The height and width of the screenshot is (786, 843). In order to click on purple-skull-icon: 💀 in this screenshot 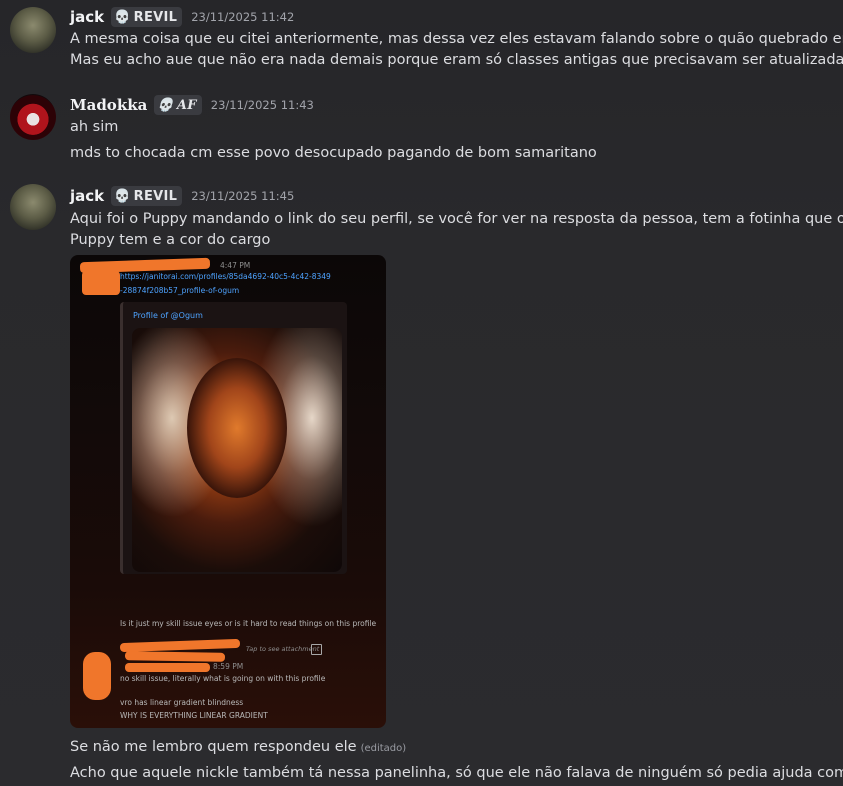, I will do `click(165, 105)`.